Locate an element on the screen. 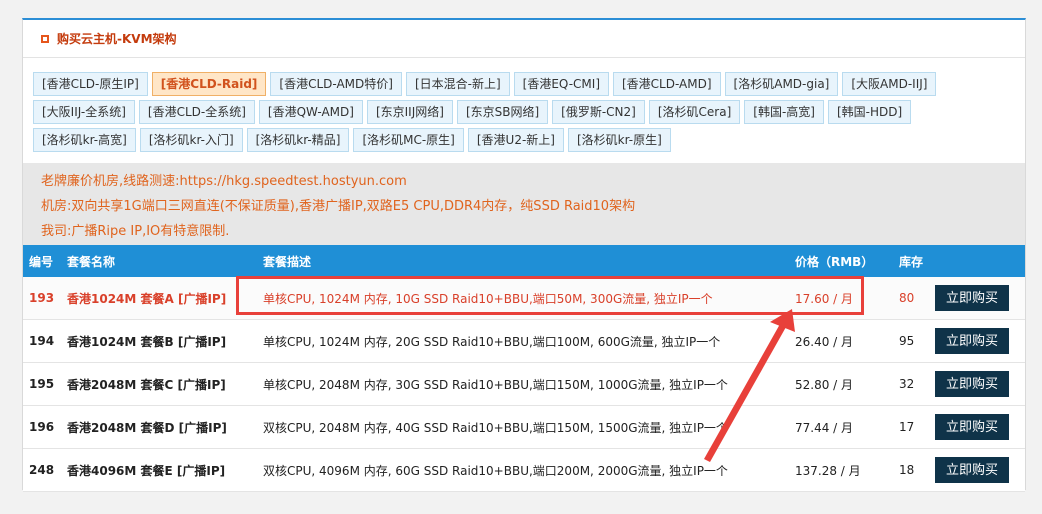 The image size is (1042, 514). plan-name: 香港4096M 套餐E [广播IP] is located at coordinates (146, 470).